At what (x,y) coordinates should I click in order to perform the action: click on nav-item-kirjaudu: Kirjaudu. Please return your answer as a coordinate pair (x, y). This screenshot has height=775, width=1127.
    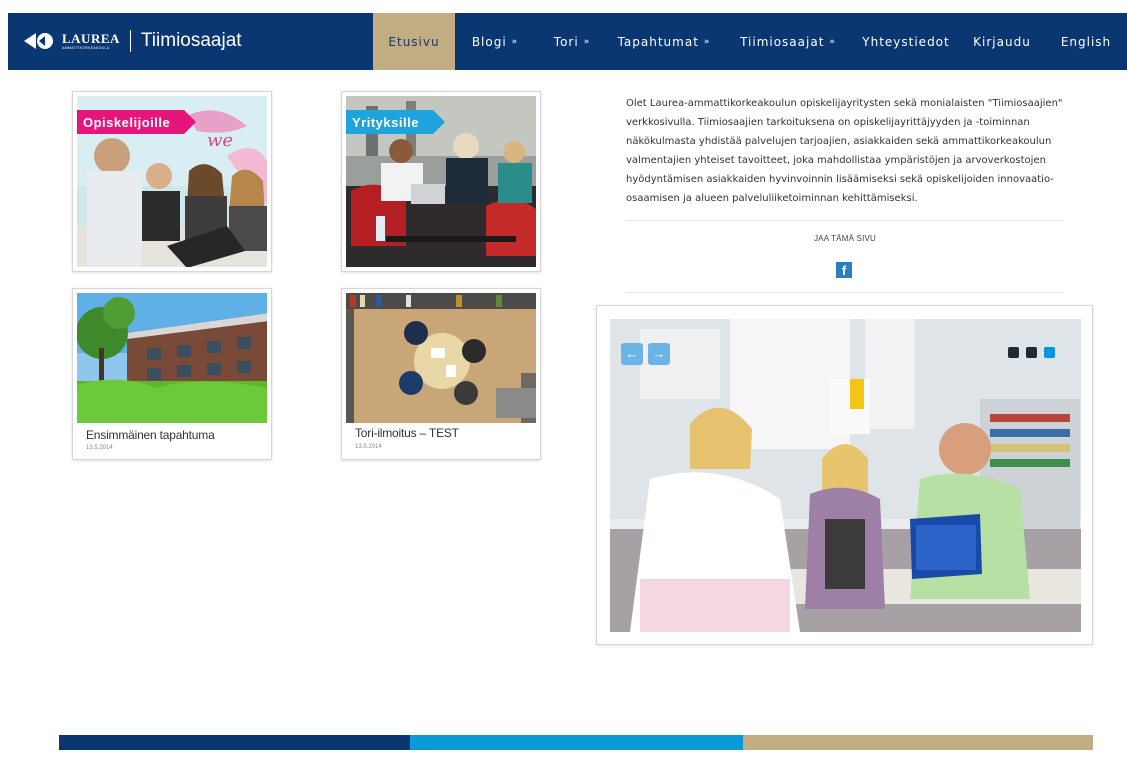
    Looking at the image, I should click on (1002, 41).